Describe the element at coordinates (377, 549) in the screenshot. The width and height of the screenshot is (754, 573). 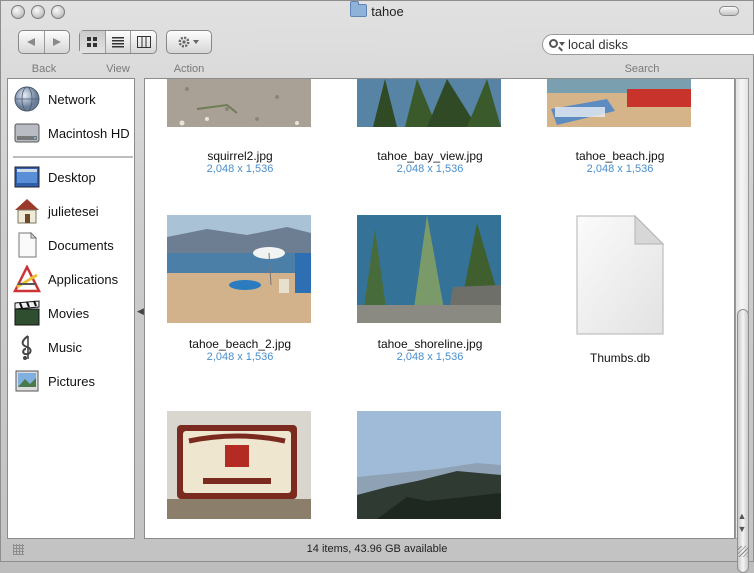
I see `status-bar-text: 14 items, 43.96 GB available` at that location.